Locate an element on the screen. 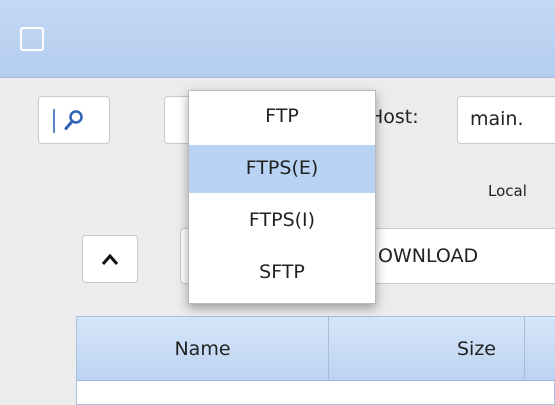 This screenshot has height=405, width=555. column-header-size: Size is located at coordinates (427, 349).